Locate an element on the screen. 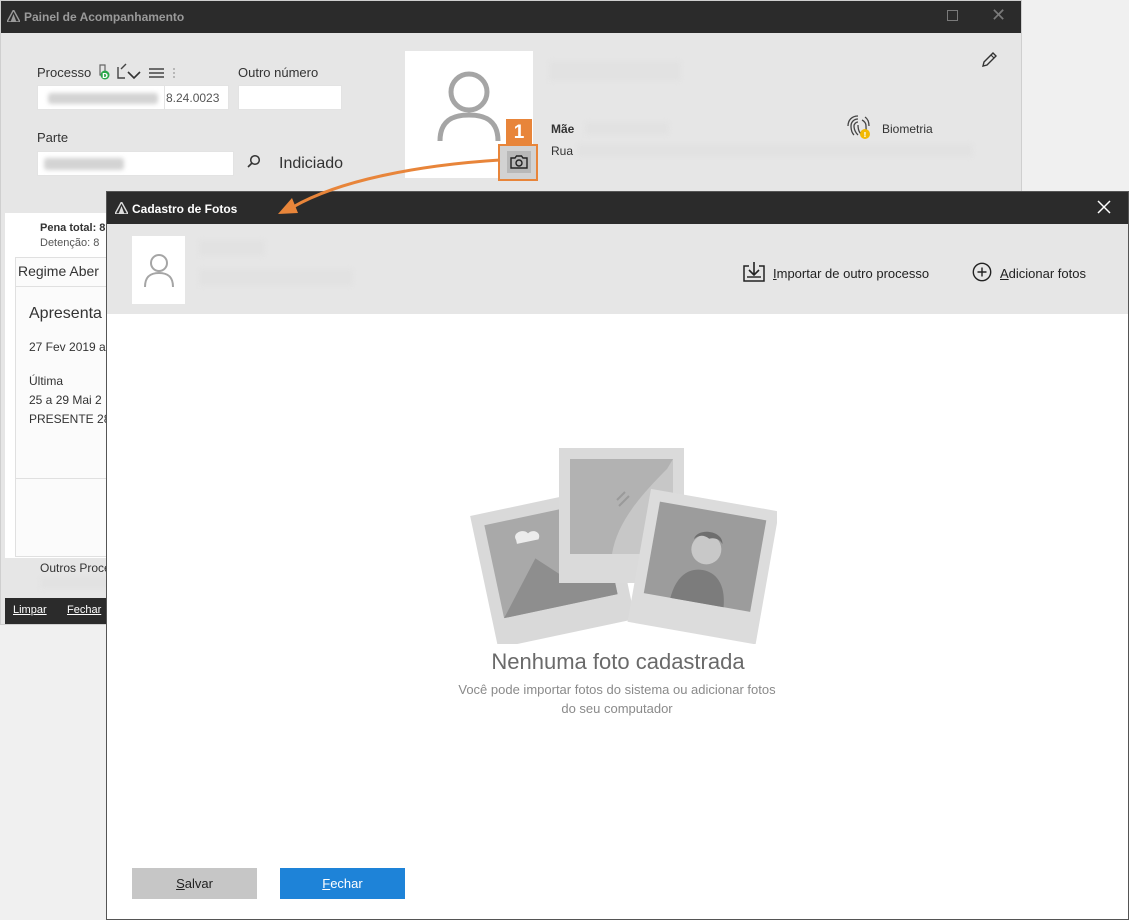 The width and height of the screenshot is (1129, 920). search-icon is located at coordinates (254, 163).